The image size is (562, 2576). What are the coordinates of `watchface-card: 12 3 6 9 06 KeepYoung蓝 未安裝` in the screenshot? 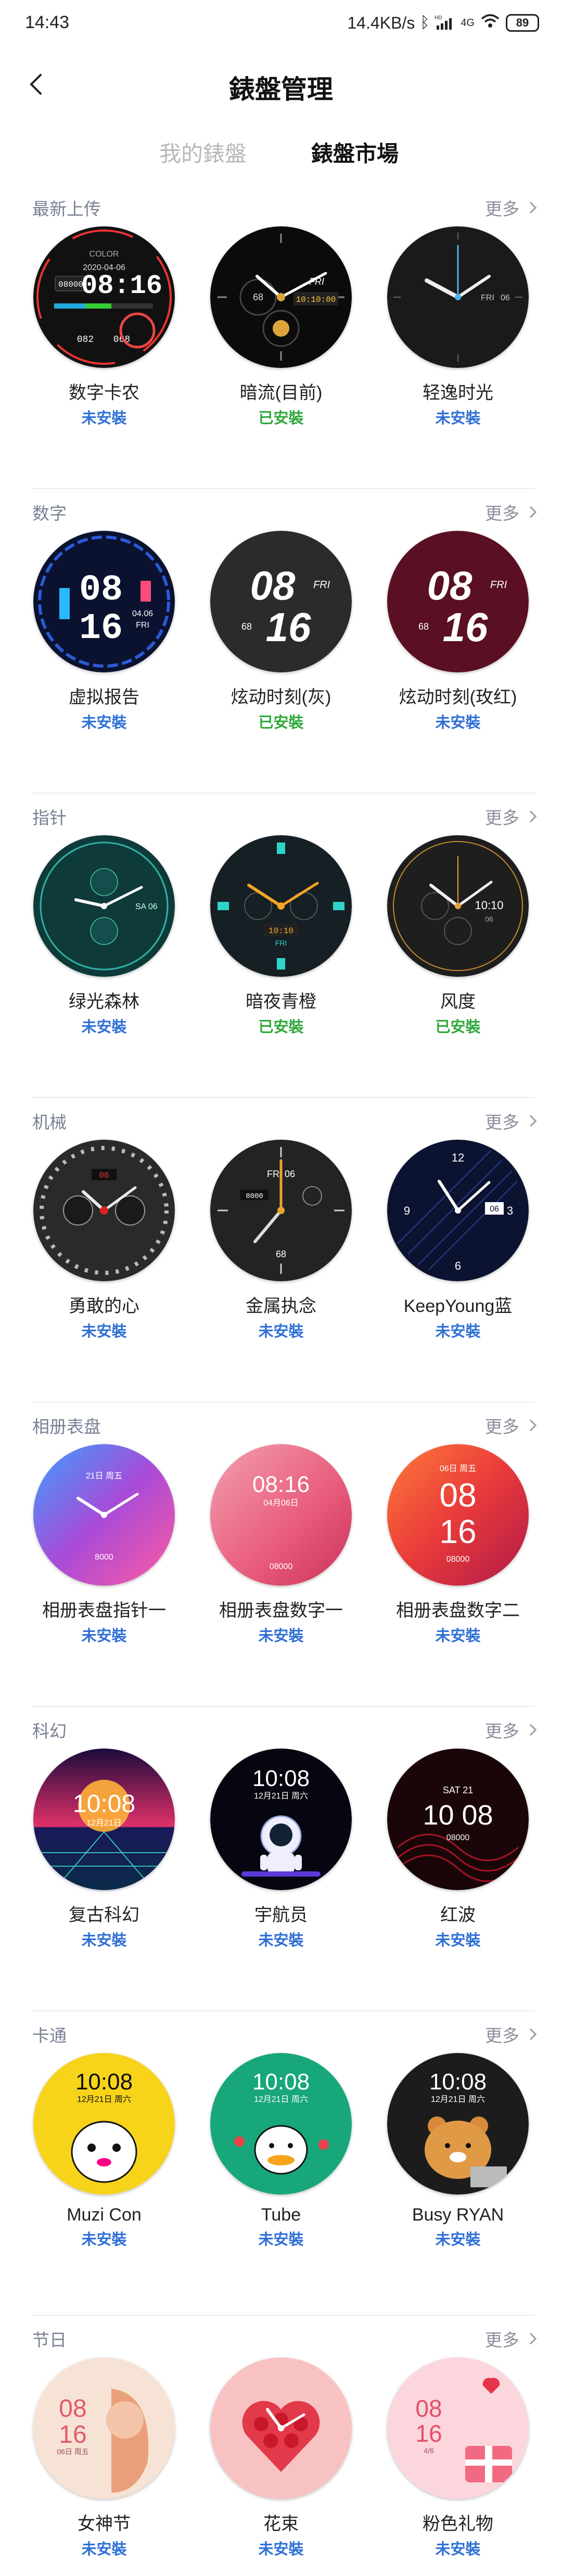 It's located at (458, 1240).